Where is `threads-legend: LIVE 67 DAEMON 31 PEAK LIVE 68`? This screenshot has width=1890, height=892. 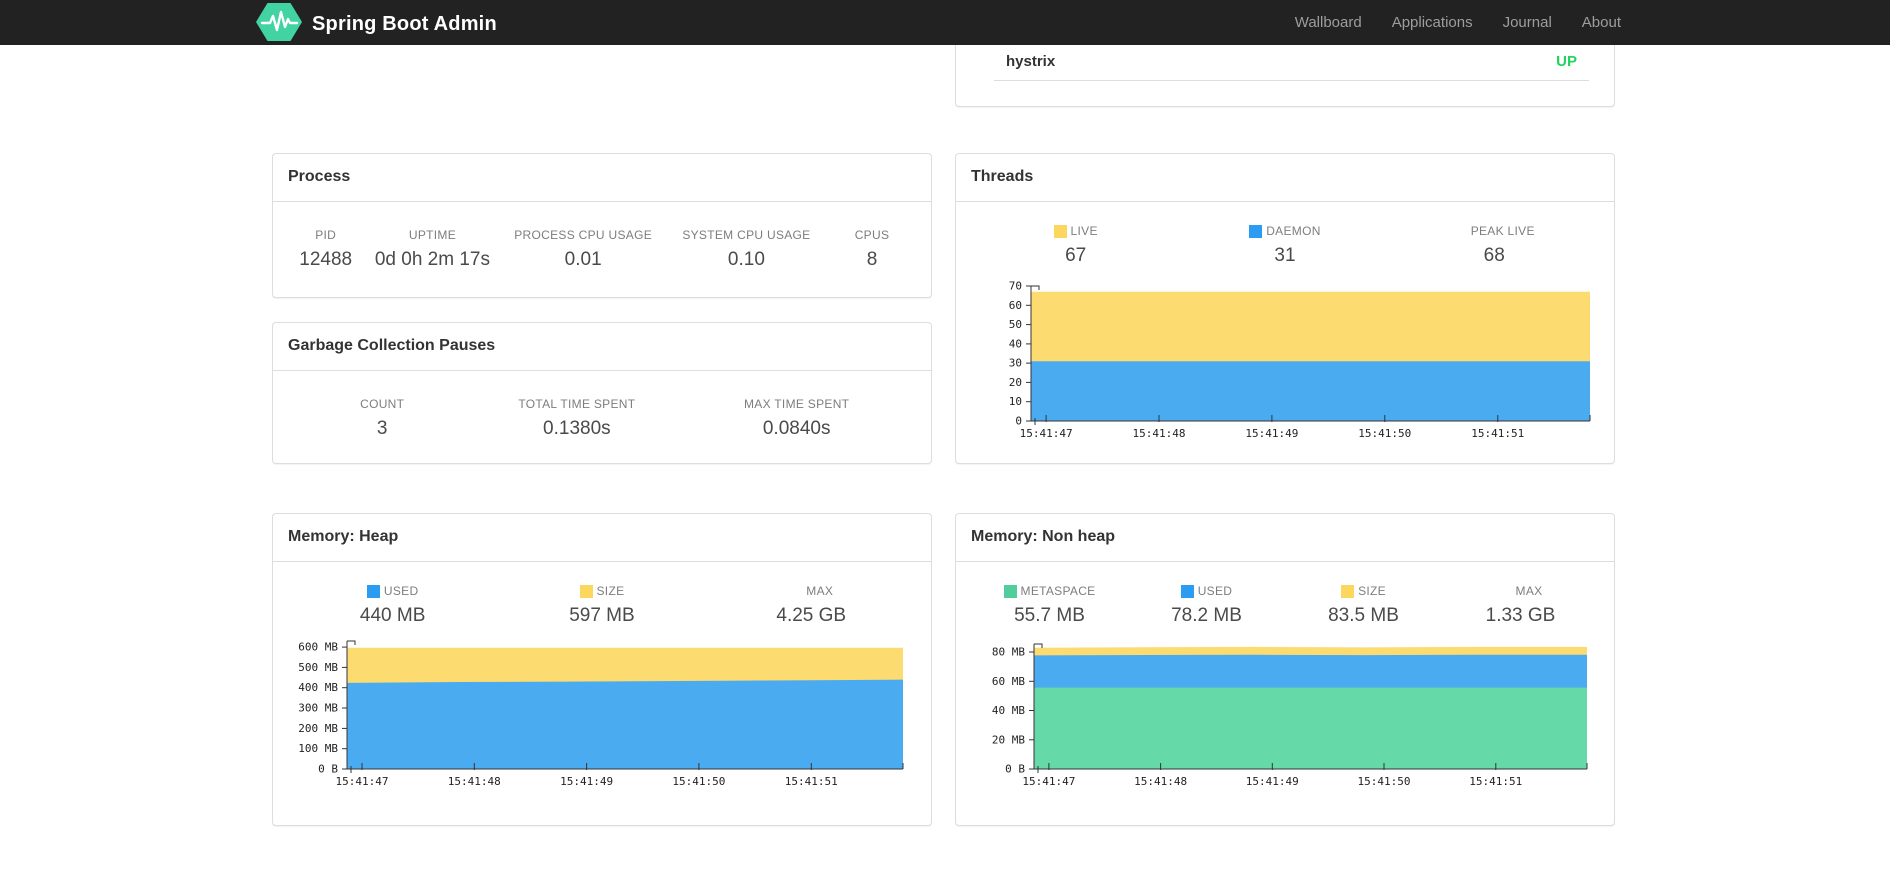 threads-legend: LIVE 67 DAEMON 31 PEAK LIVE 68 is located at coordinates (1285, 236).